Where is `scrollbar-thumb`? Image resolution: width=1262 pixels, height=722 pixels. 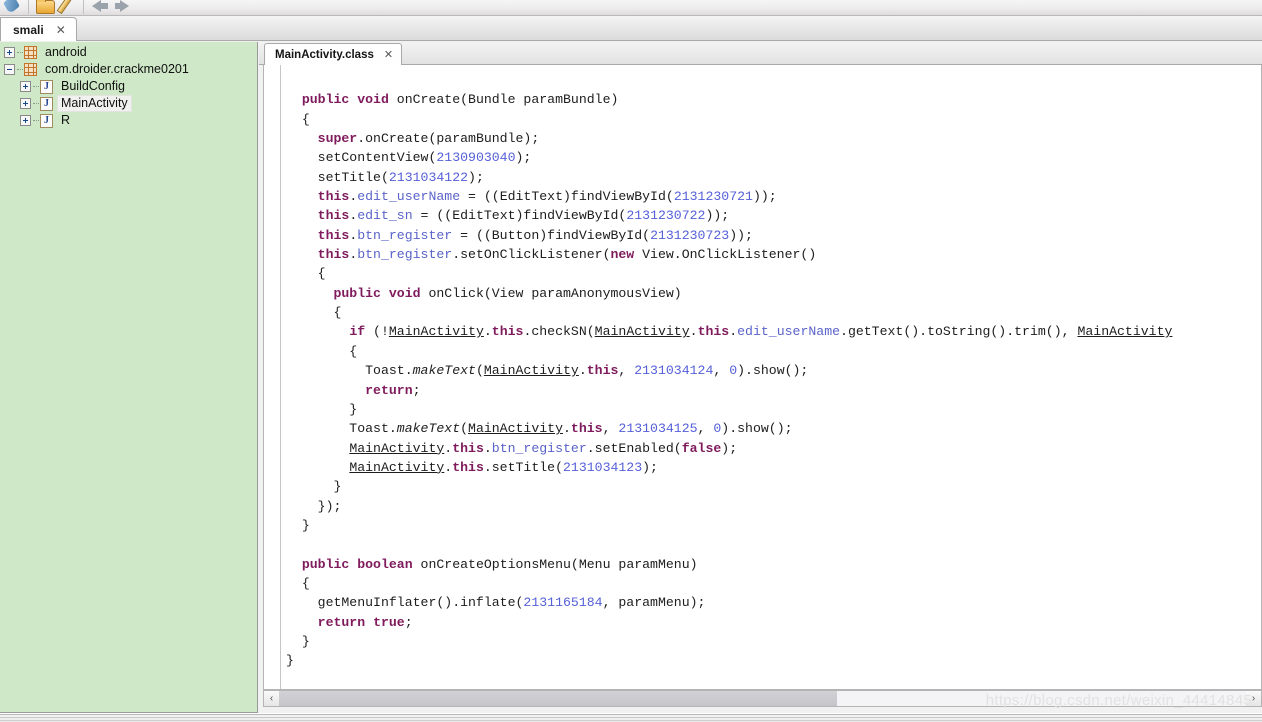 scrollbar-thumb is located at coordinates (558, 698).